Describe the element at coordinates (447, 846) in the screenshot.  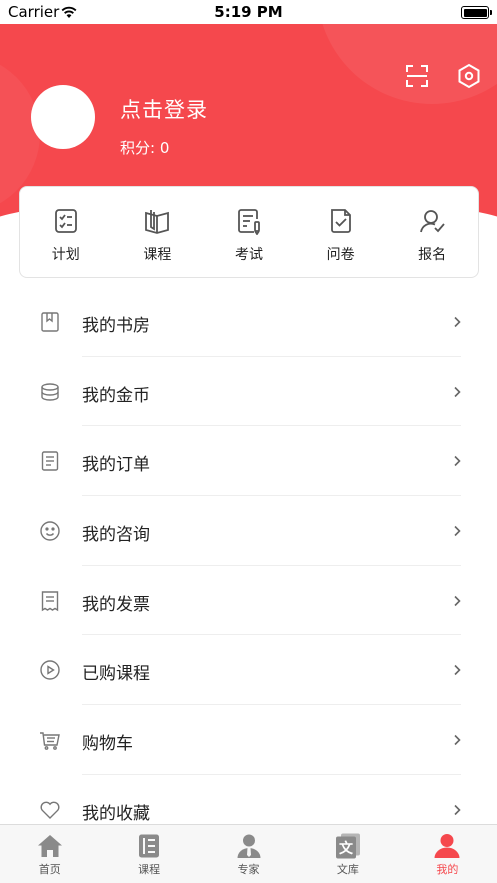
I see `profile-icon` at that location.